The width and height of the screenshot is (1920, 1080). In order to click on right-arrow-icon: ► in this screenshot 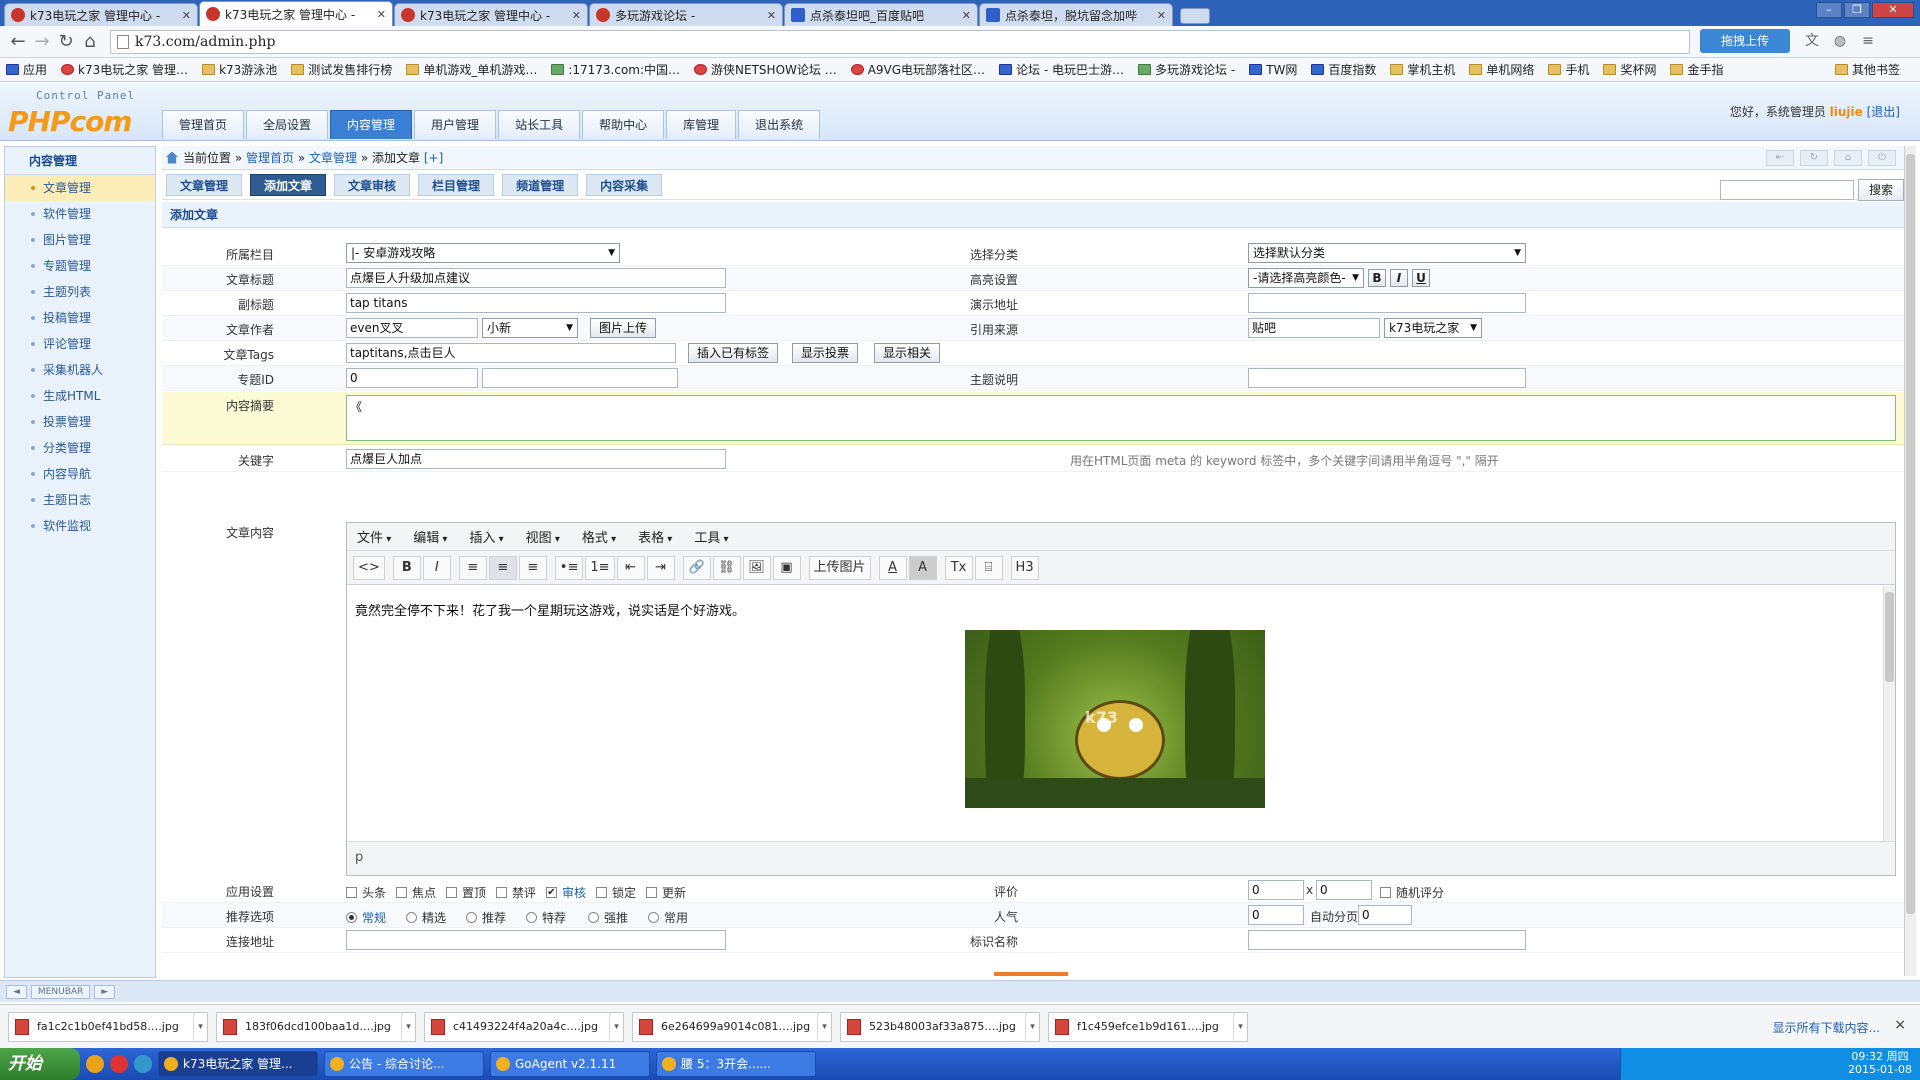, I will do `click(105, 991)`.